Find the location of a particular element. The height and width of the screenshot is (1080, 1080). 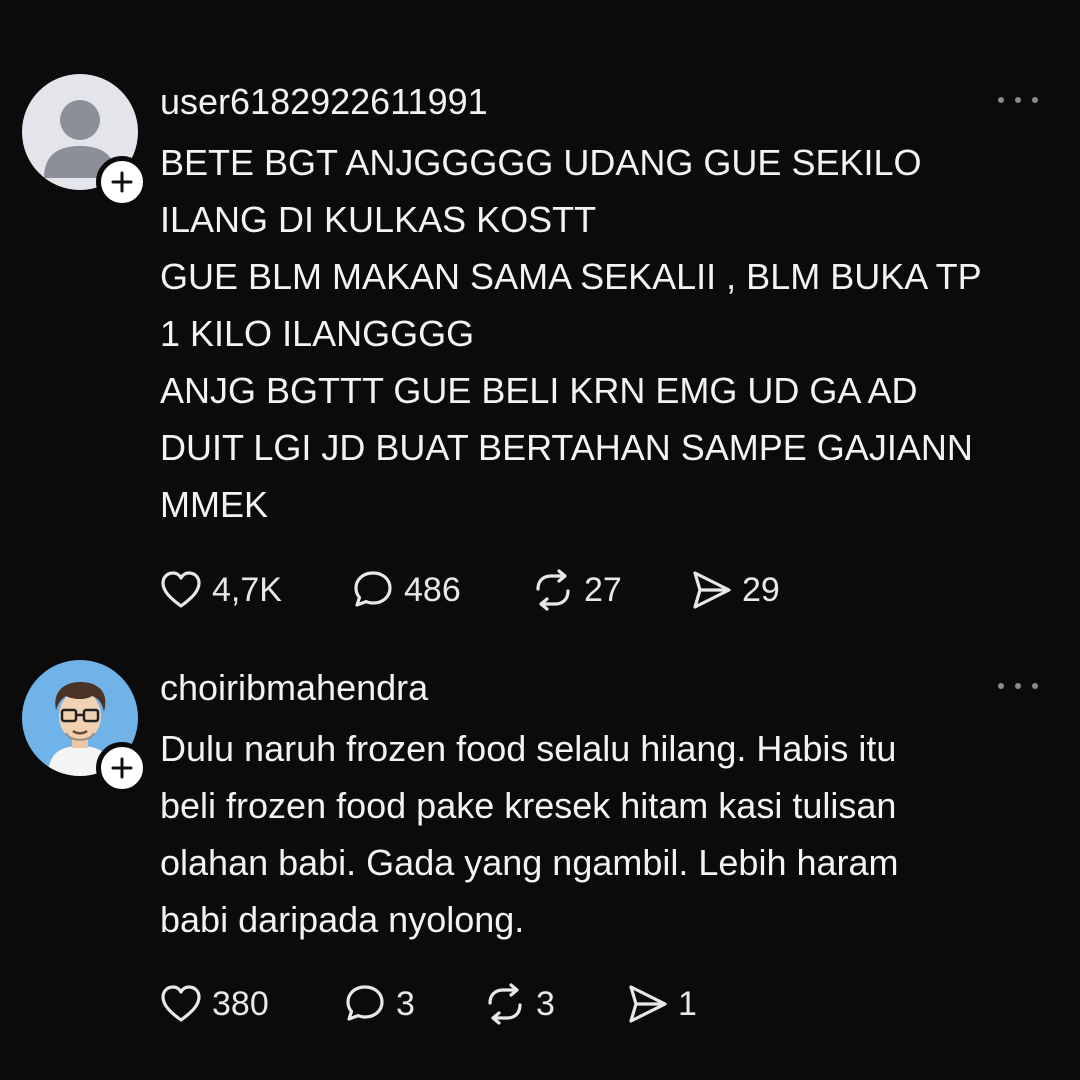

post-text-line: babi daripada nyolong. is located at coordinates (342, 919).